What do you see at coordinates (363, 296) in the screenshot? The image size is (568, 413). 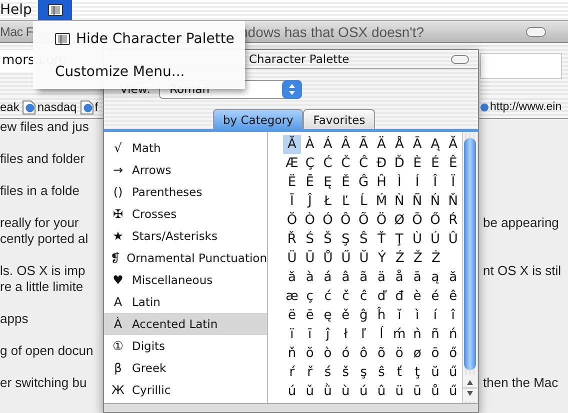 I see `character-cell: ĉ` at bounding box center [363, 296].